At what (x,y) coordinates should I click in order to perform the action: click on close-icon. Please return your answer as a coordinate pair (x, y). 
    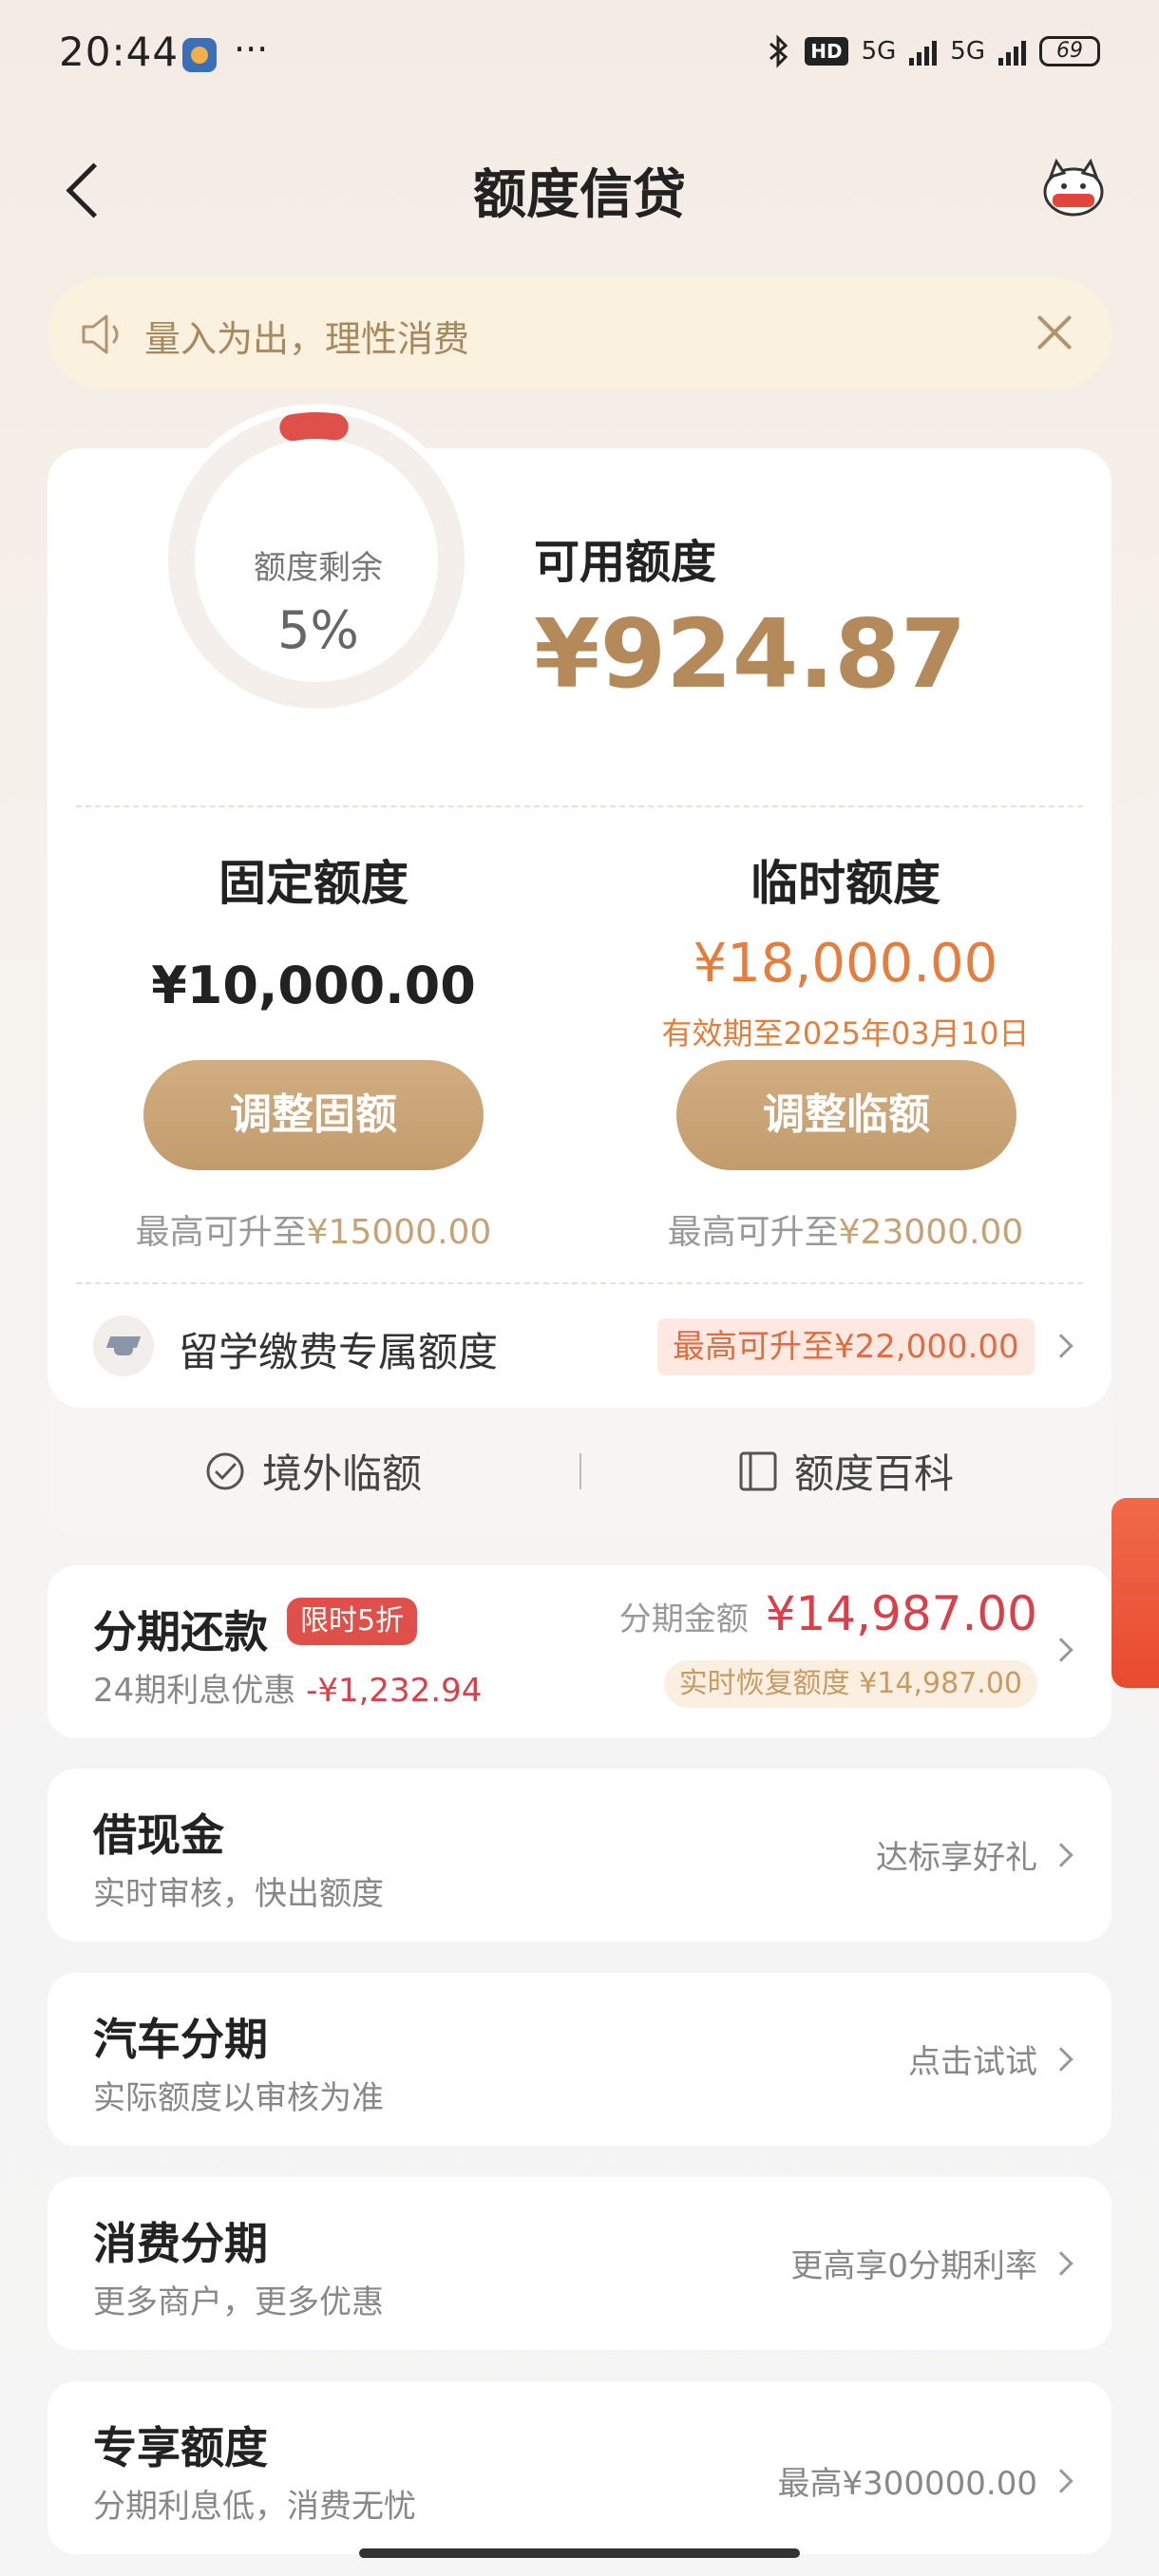
    Looking at the image, I should click on (1054, 332).